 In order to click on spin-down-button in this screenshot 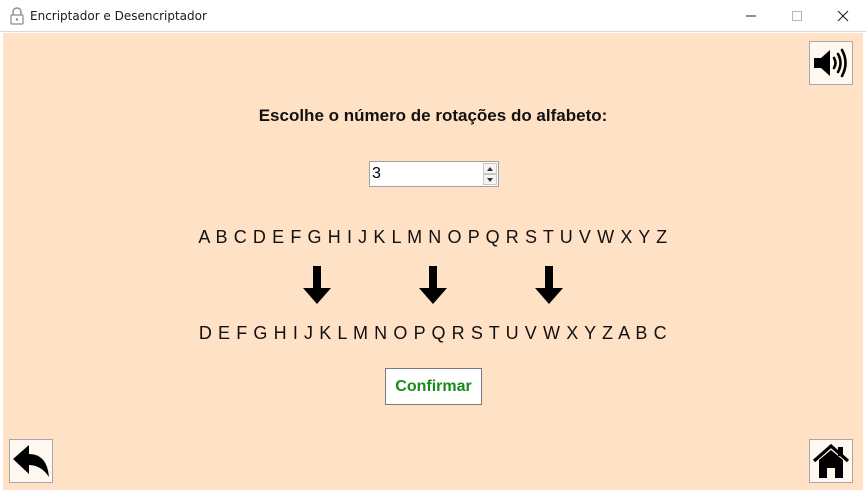, I will do `click(490, 179)`.